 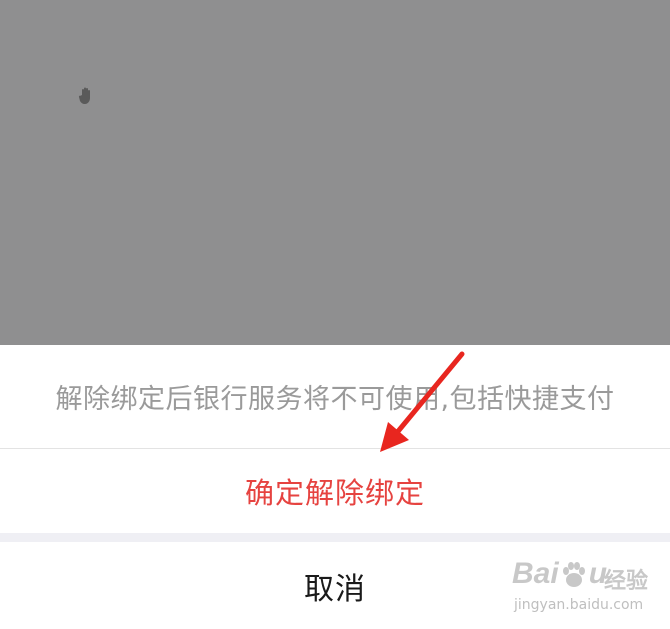 I want to click on cancel-button: 取消, so click(x=335, y=585).